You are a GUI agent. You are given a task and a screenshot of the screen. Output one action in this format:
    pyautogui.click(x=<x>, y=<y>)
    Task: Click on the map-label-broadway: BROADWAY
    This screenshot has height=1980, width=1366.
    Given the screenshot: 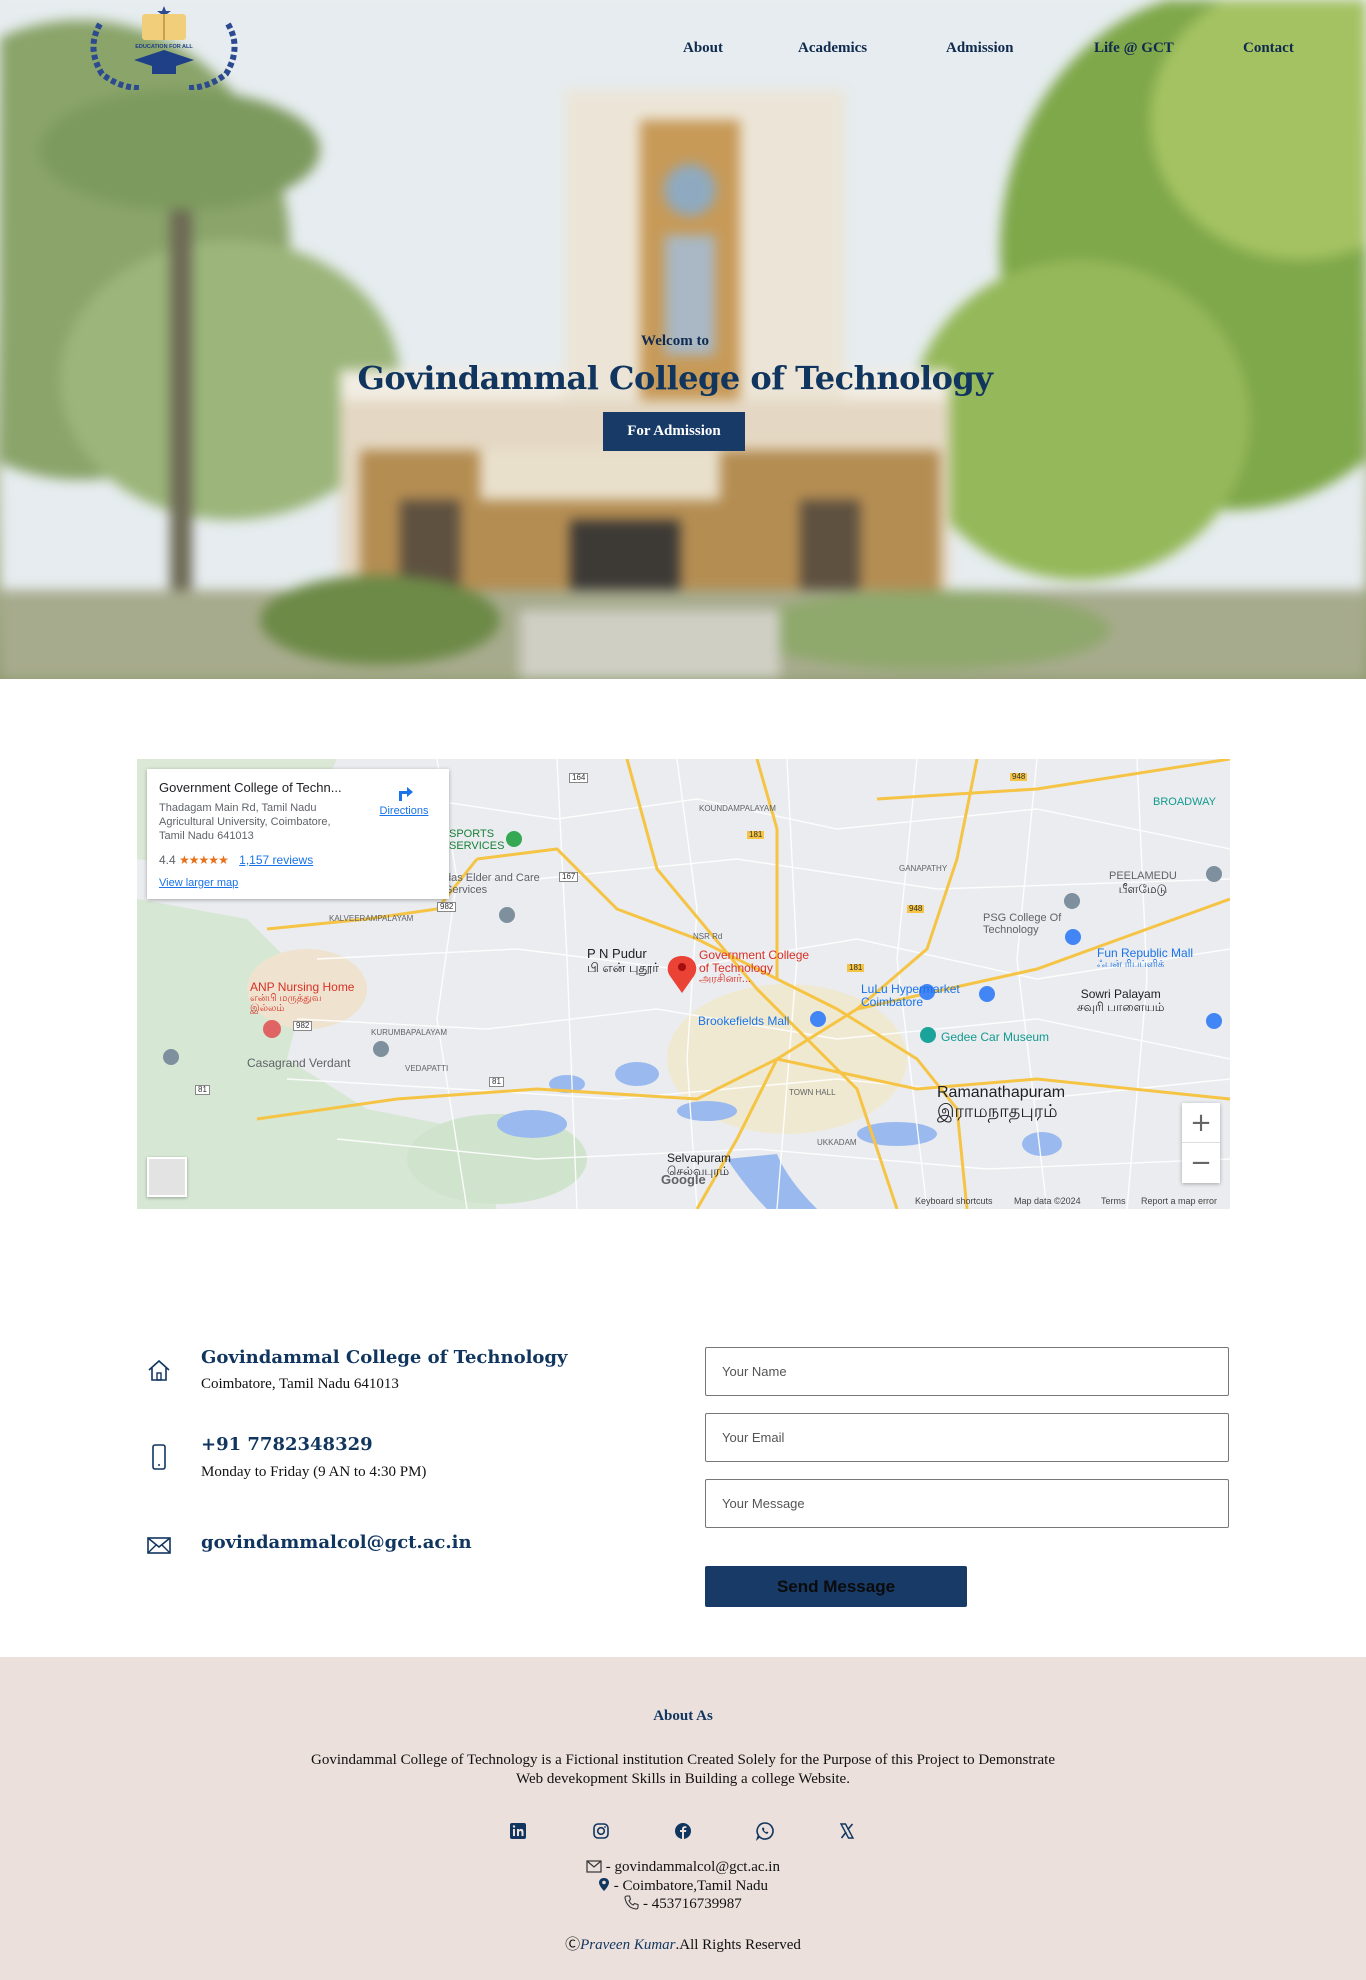 What is the action you would take?
    pyautogui.click(x=1184, y=802)
    